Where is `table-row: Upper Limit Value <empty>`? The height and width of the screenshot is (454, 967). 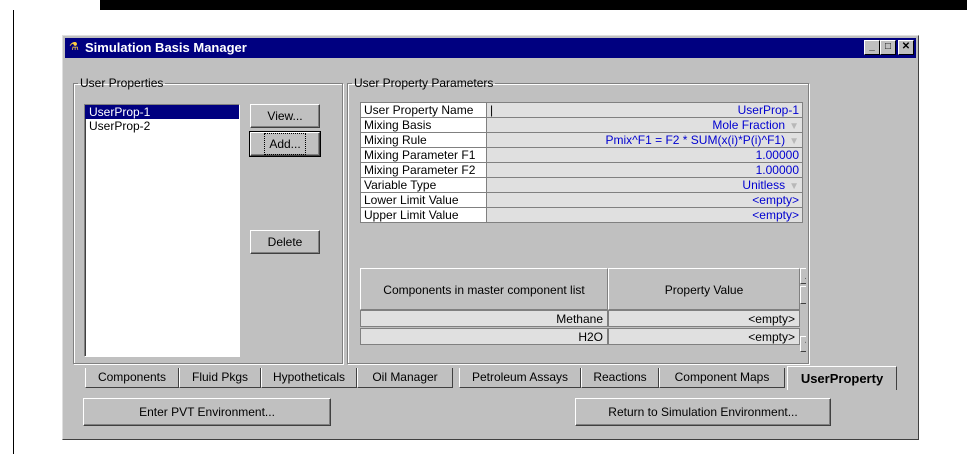
table-row: Upper Limit Value <empty> is located at coordinates (581, 215).